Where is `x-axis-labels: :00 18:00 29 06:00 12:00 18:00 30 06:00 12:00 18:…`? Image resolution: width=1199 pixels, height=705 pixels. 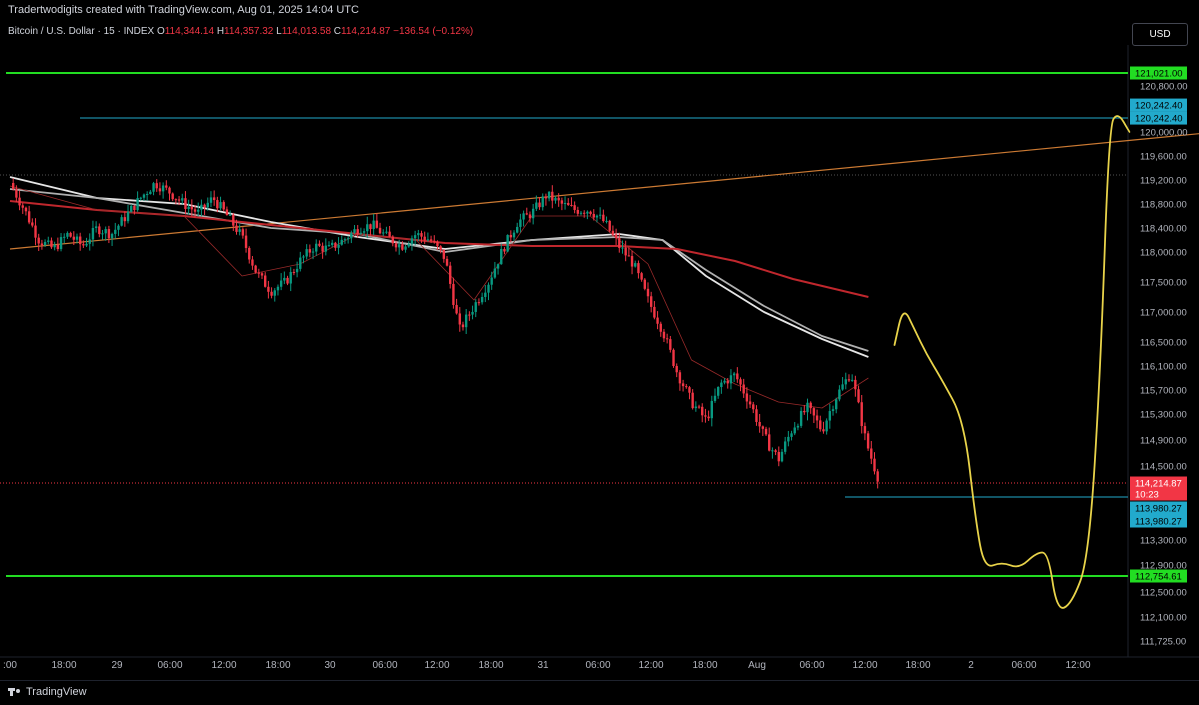 x-axis-labels: :00 18:00 29 06:00 12:00 18:00 30 06:00 12:00 18:… is located at coordinates (547, 665).